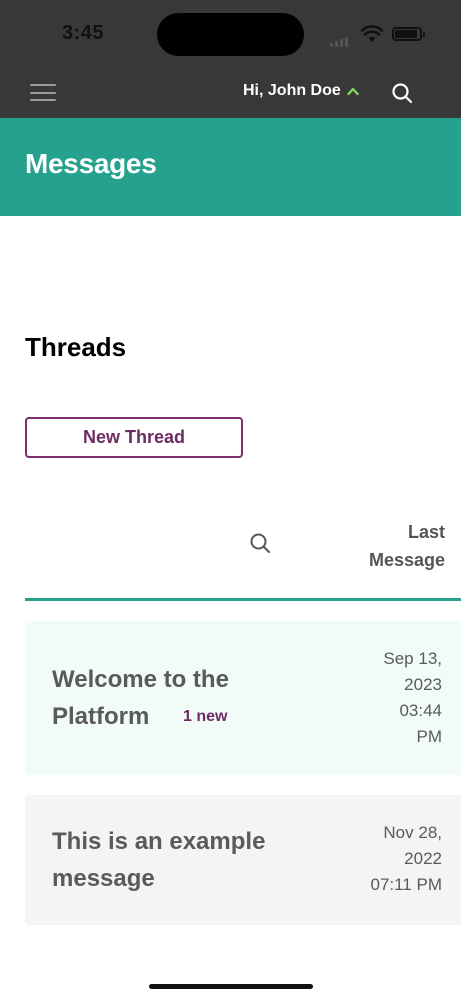 This screenshot has width=461, height=1000. Describe the element at coordinates (159, 860) in the screenshot. I see `thread-subject: This is an example message` at that location.